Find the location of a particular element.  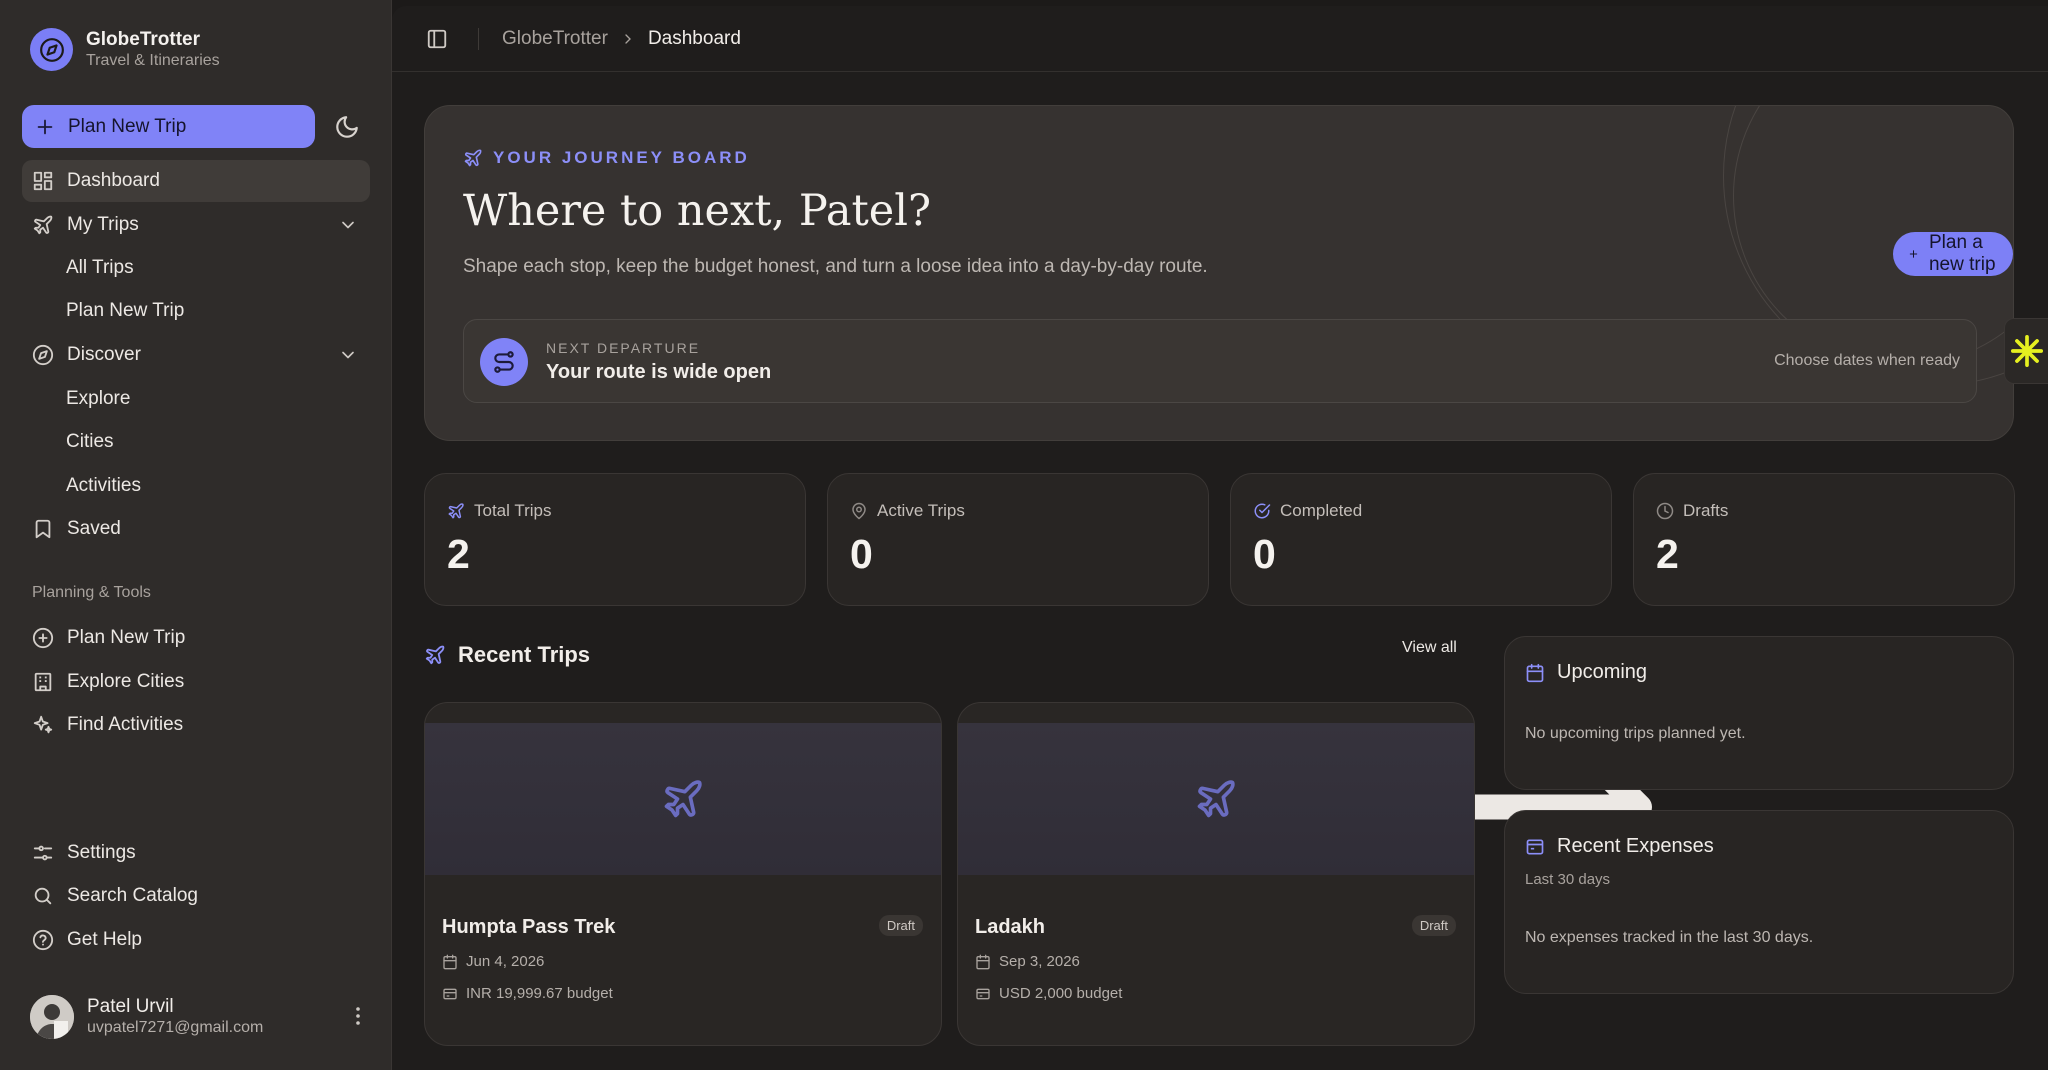

sparkles-plane-icon is located at coordinates (473, 158).